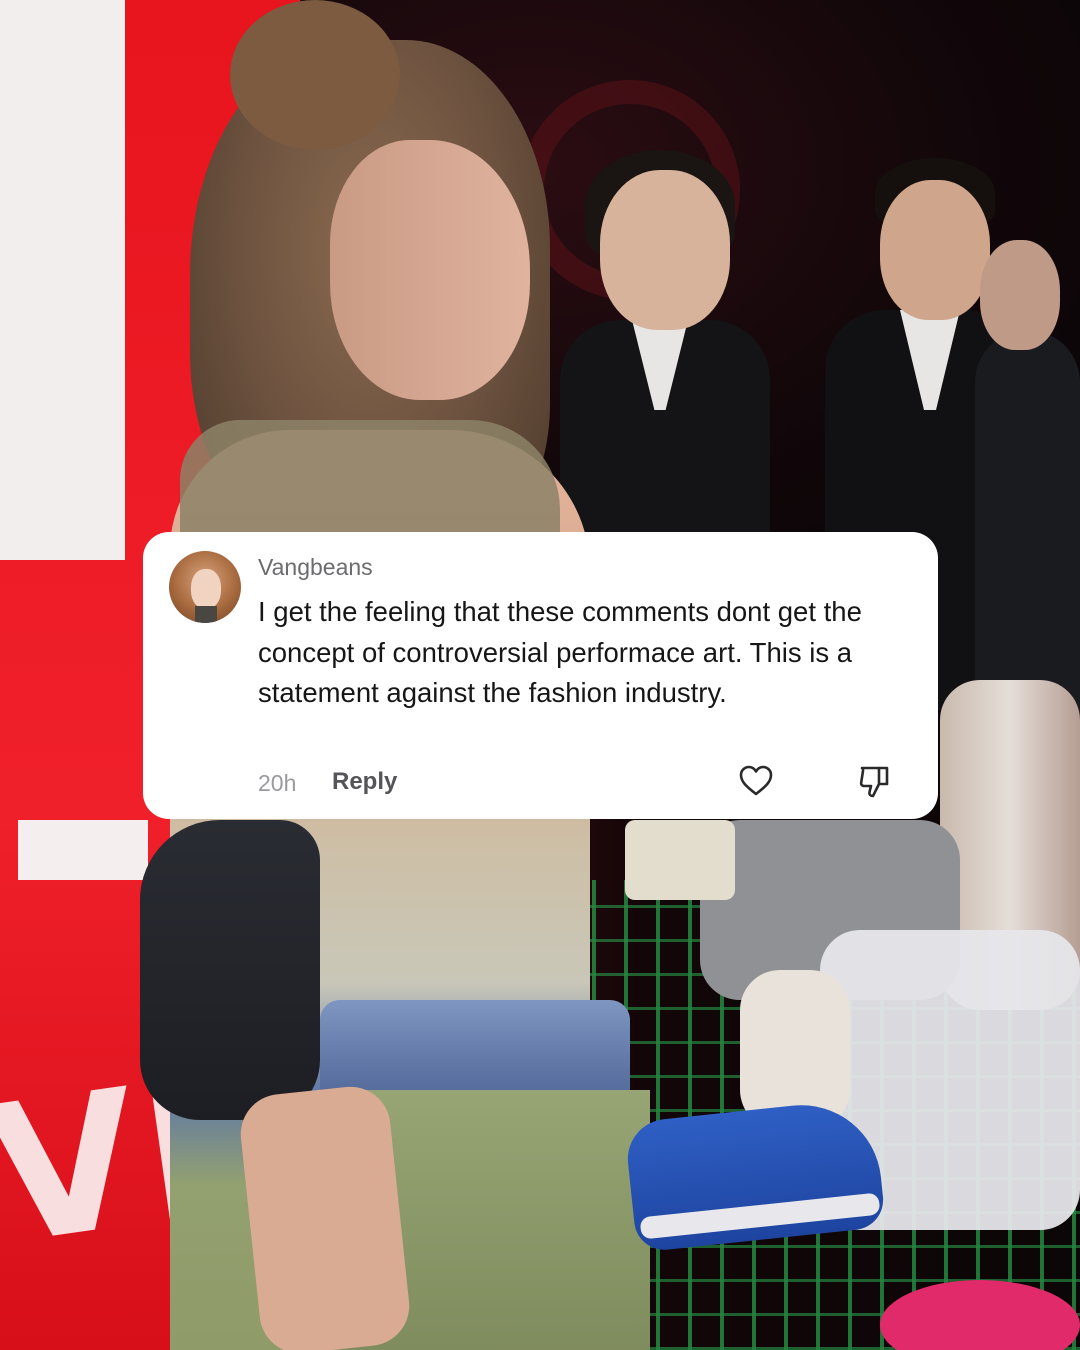 The width and height of the screenshot is (1080, 1350). Describe the element at coordinates (756, 781) in the screenshot. I see `heart-outline-icon` at that location.